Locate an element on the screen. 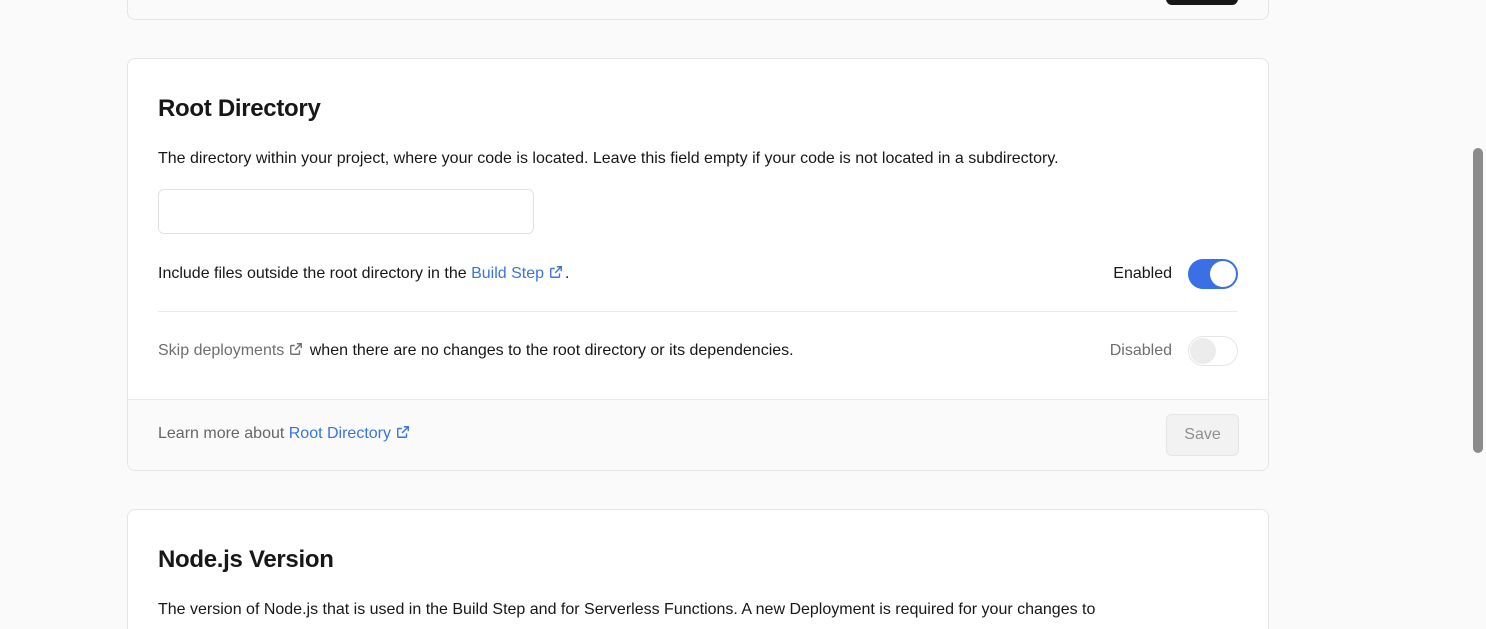 This screenshot has width=1486, height=629. card-title: Root Directory is located at coordinates (239, 108).